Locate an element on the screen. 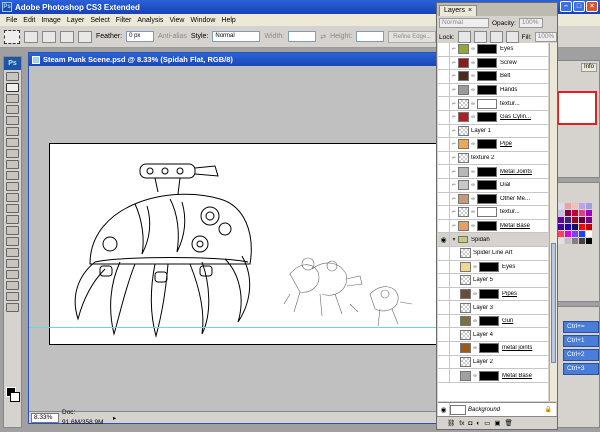  path-select-tool-icon is located at coordinates (12, 252).